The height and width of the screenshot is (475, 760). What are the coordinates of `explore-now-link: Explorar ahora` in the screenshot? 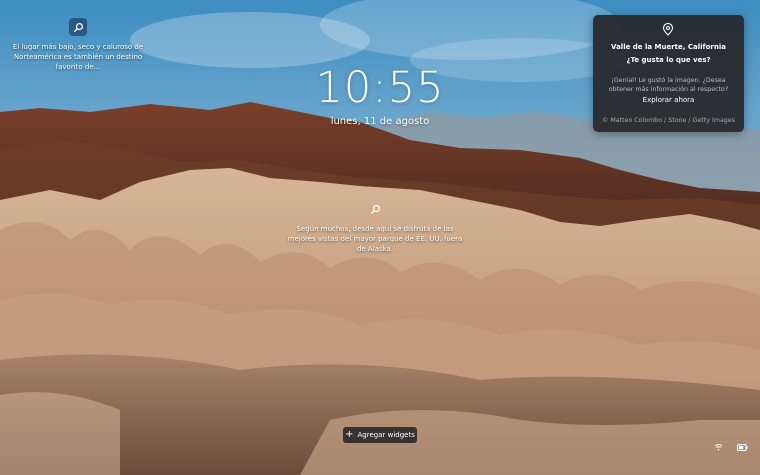 It's located at (668, 100).